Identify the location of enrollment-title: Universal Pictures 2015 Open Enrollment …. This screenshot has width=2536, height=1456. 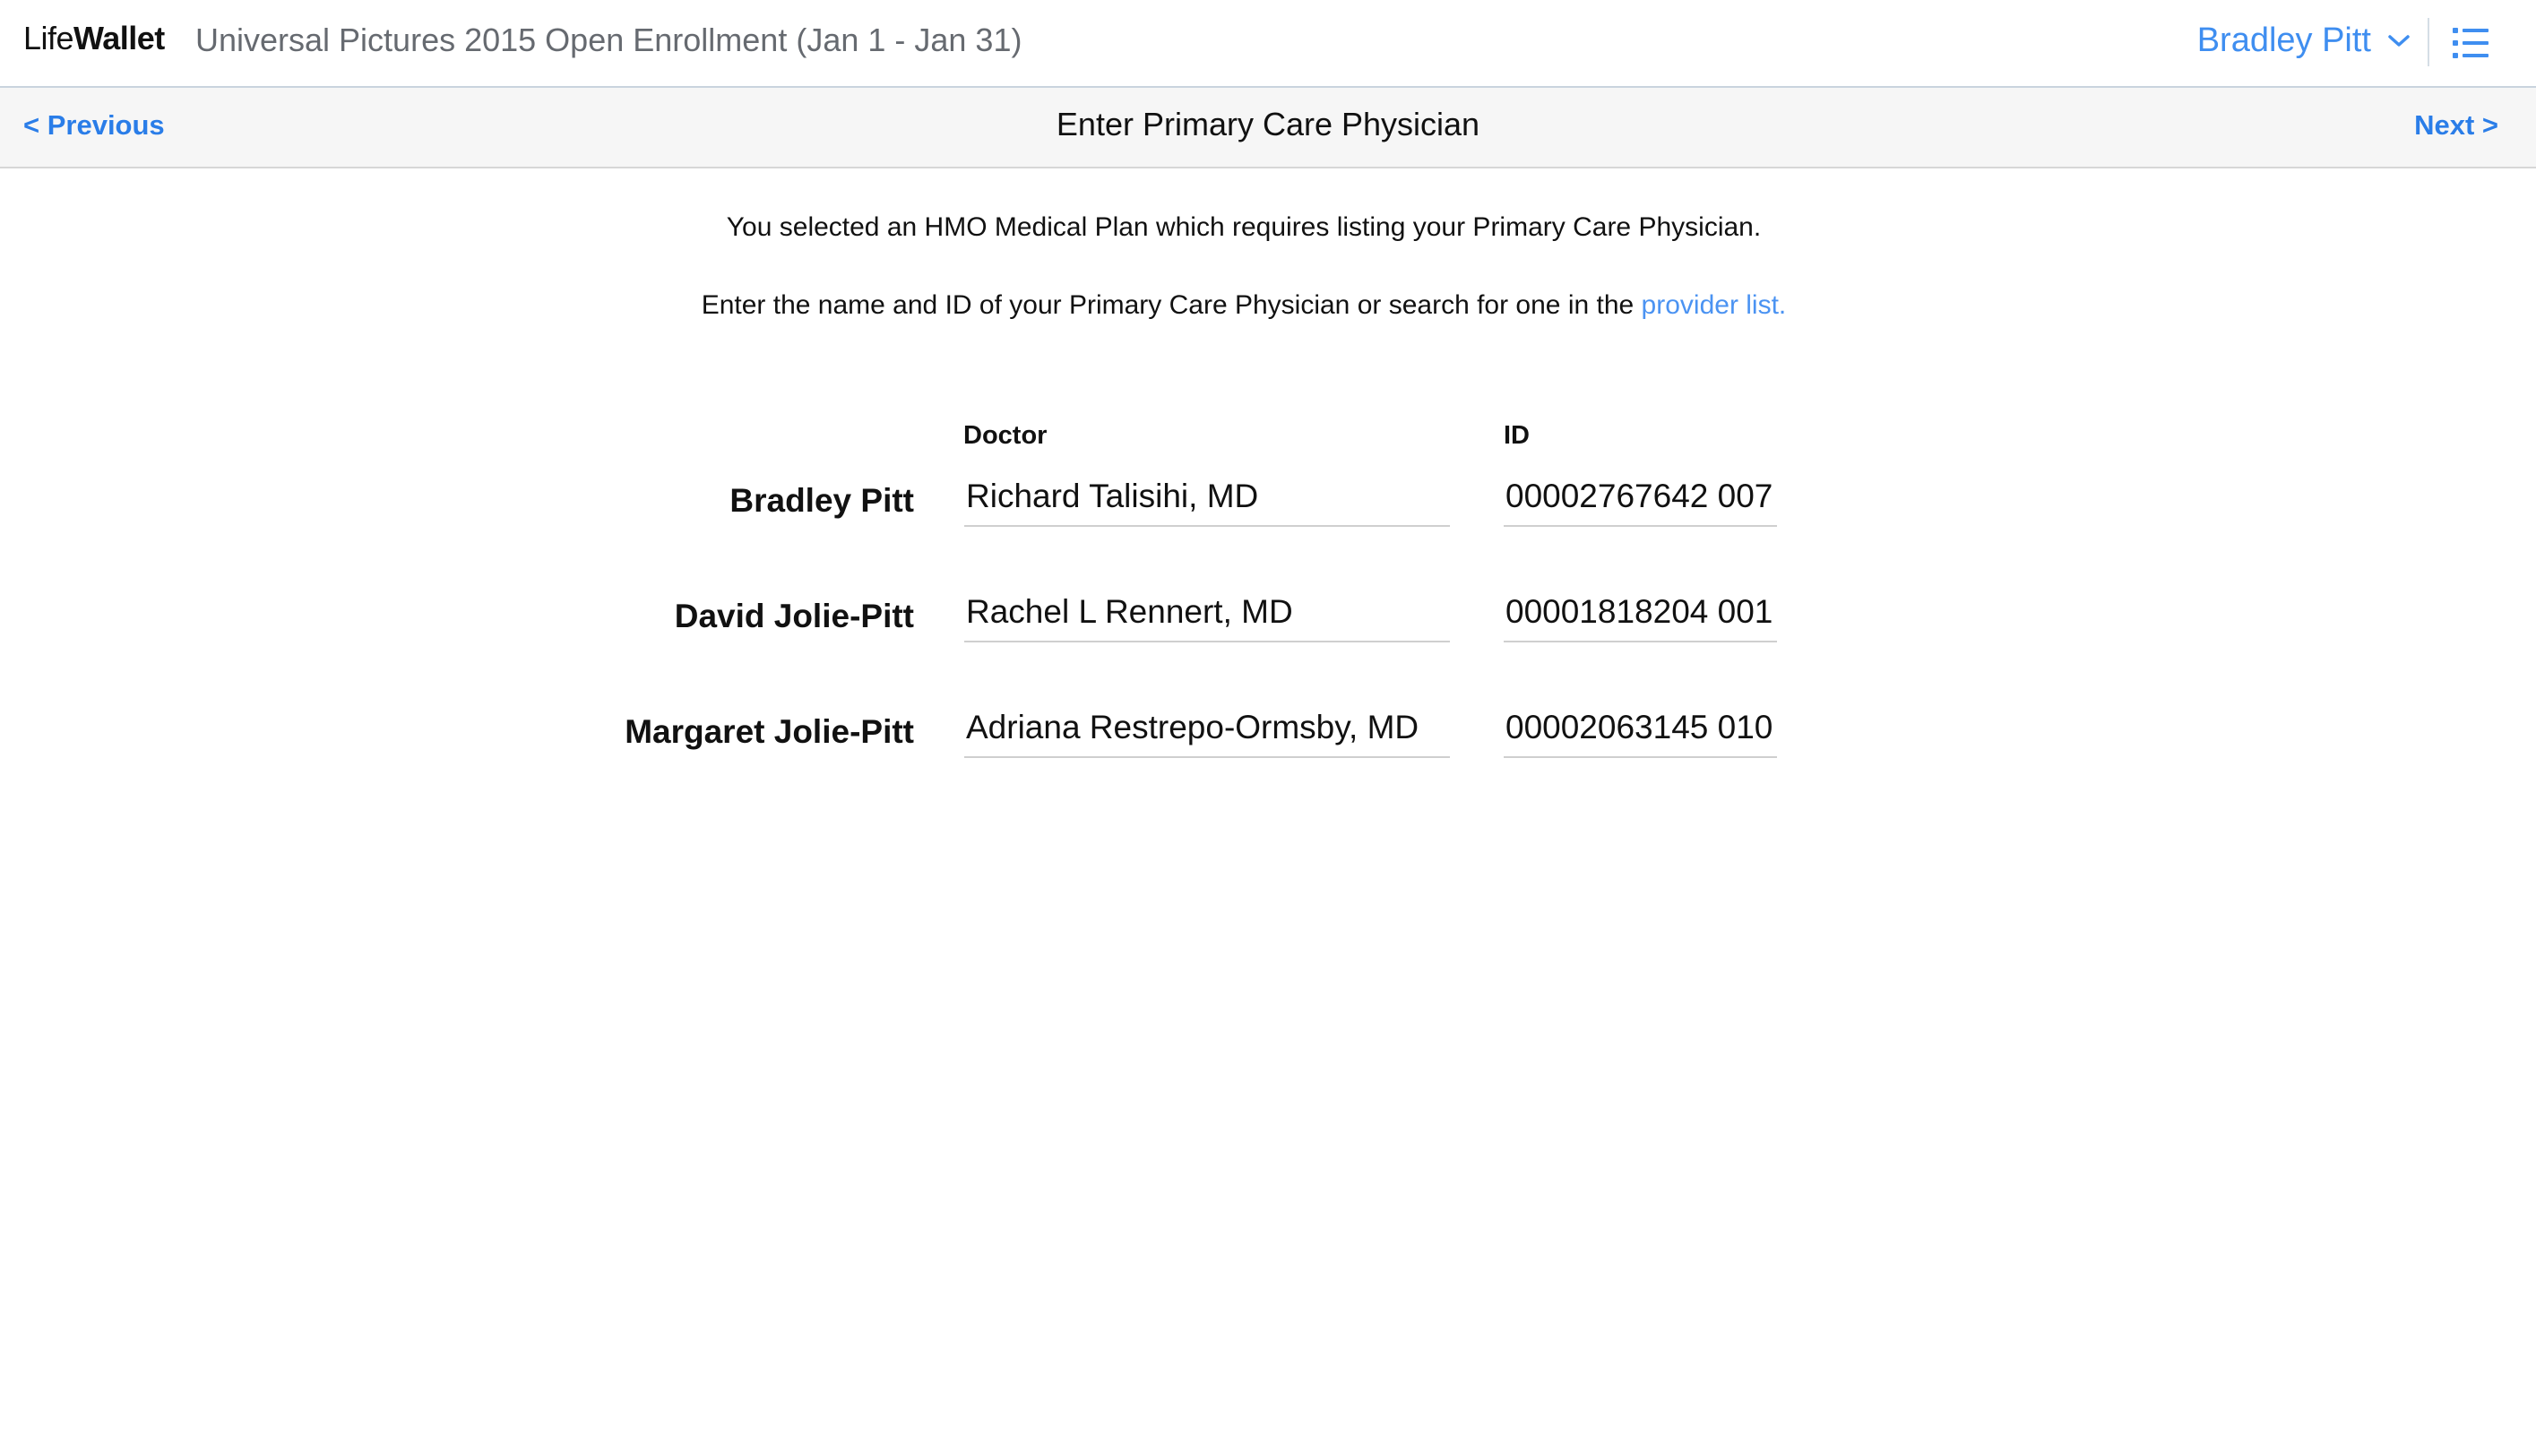
(608, 40).